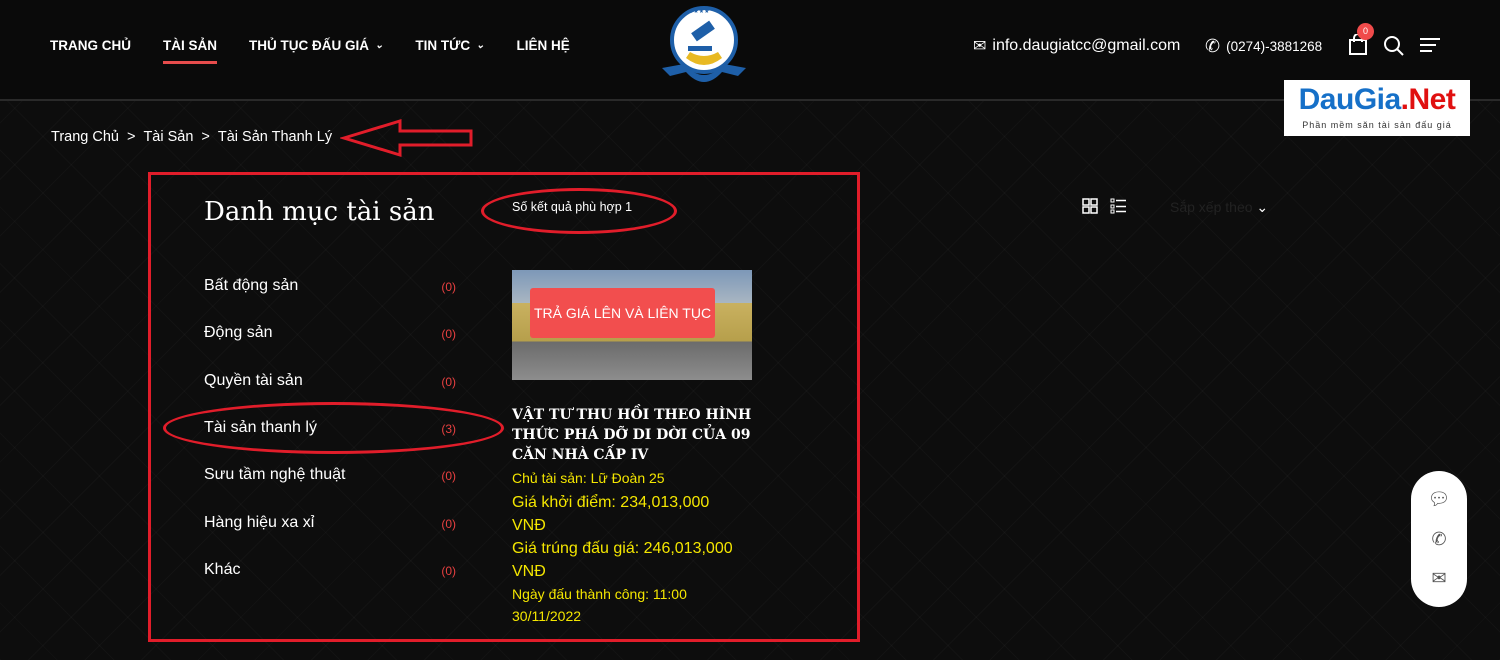 The image size is (1500, 660). Describe the element at coordinates (330, 523) in the screenshot. I see `category-item: Hàng hiệu xa xỉ (0)` at that location.